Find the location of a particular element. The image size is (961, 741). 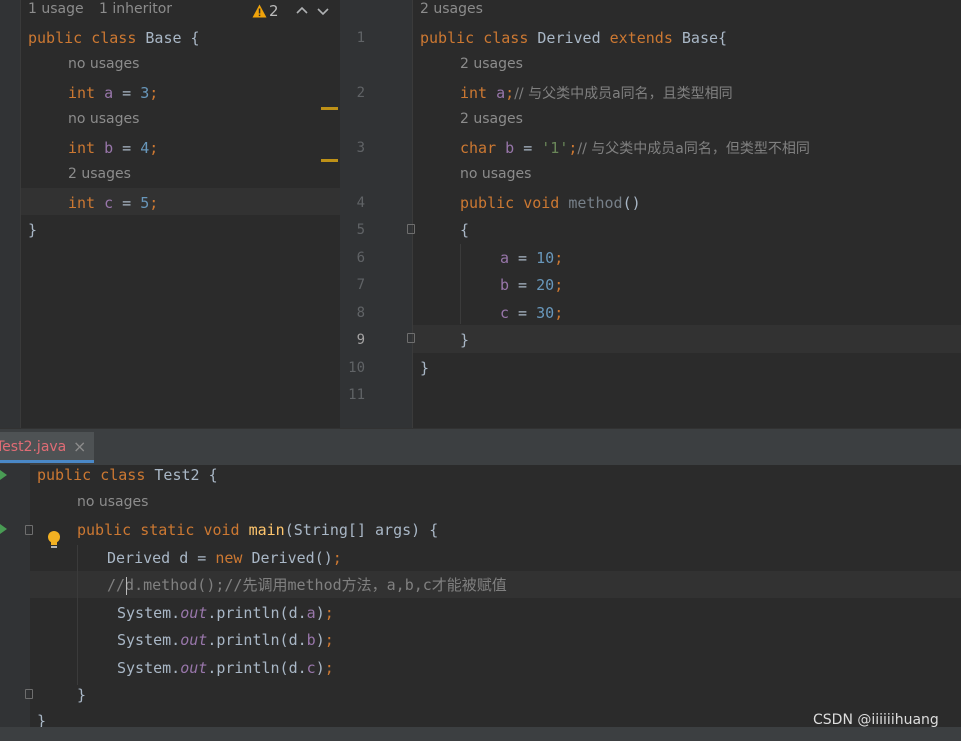

line-number: 6 is located at coordinates (360, 258).